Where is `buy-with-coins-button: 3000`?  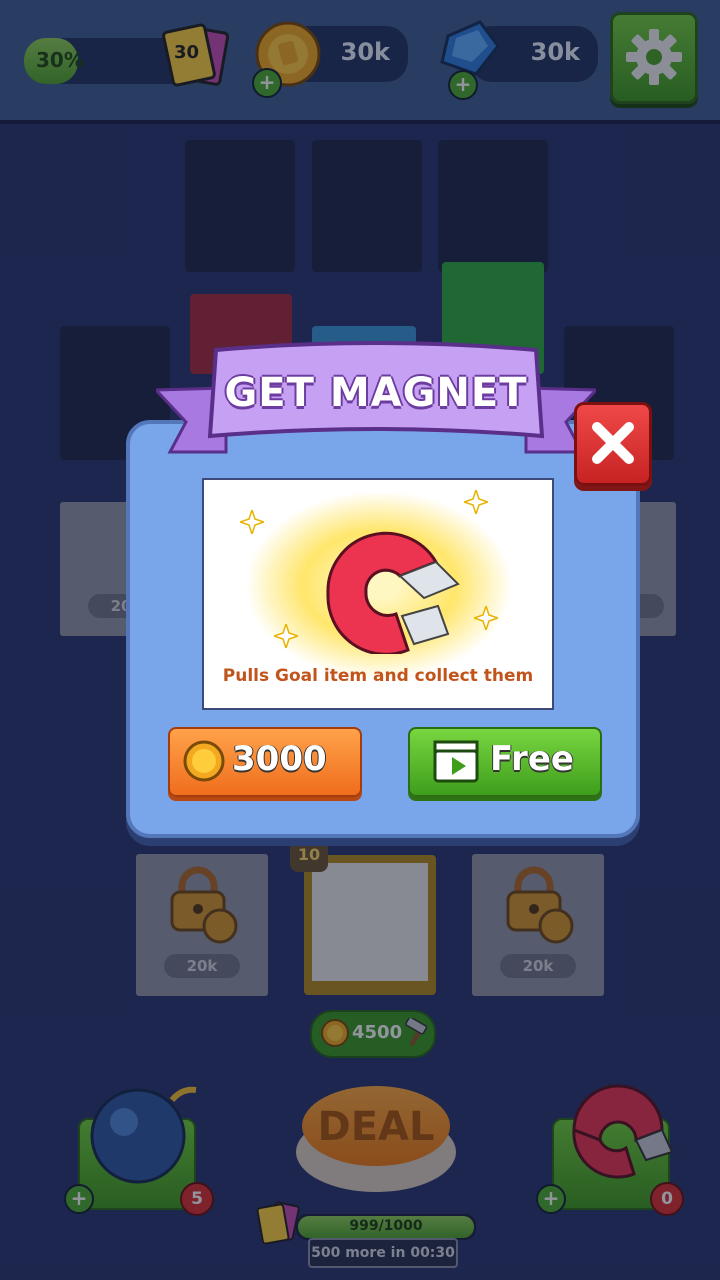 buy-with-coins-button: 3000 is located at coordinates (265, 762).